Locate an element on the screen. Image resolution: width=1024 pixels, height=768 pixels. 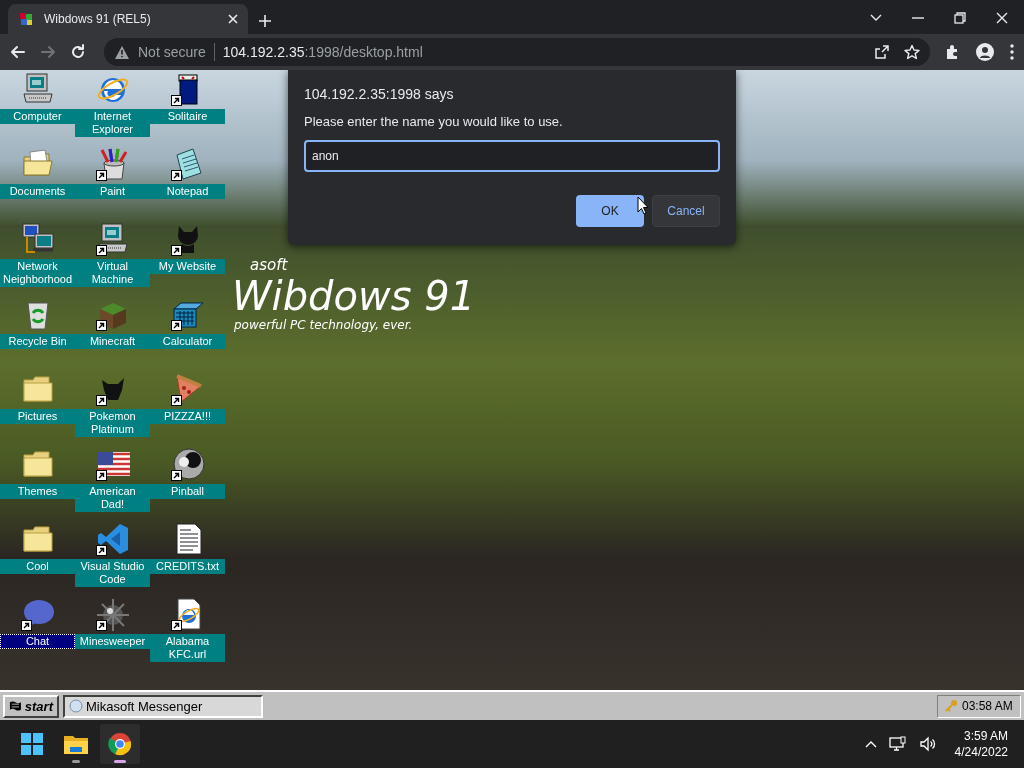
start-button: start is located at coordinates (31, 706).